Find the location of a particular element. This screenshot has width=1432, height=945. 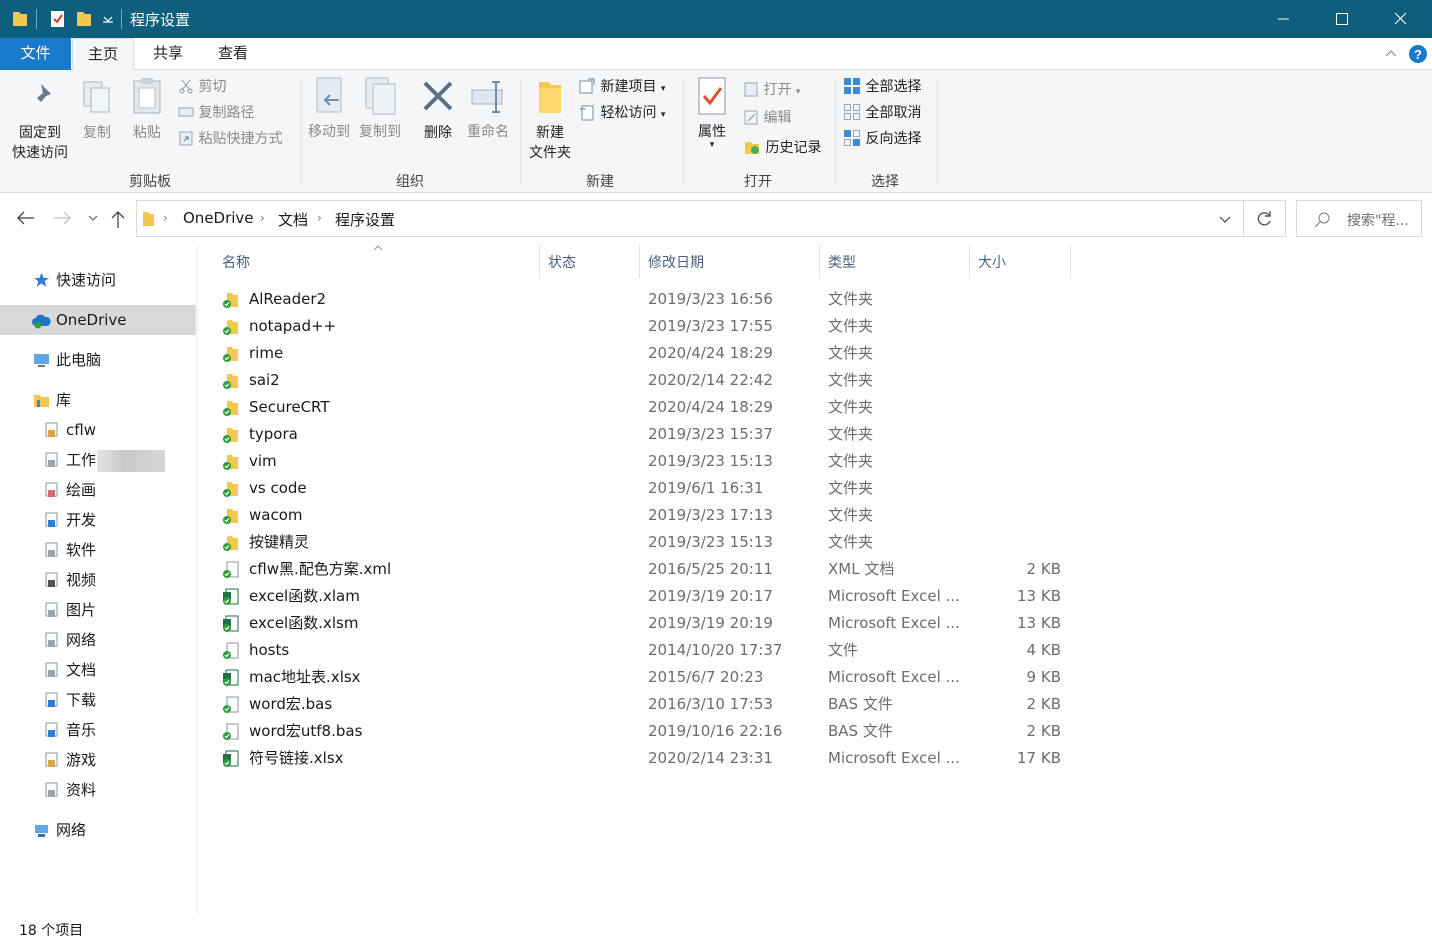

up-arrow-icon is located at coordinates (118, 219).